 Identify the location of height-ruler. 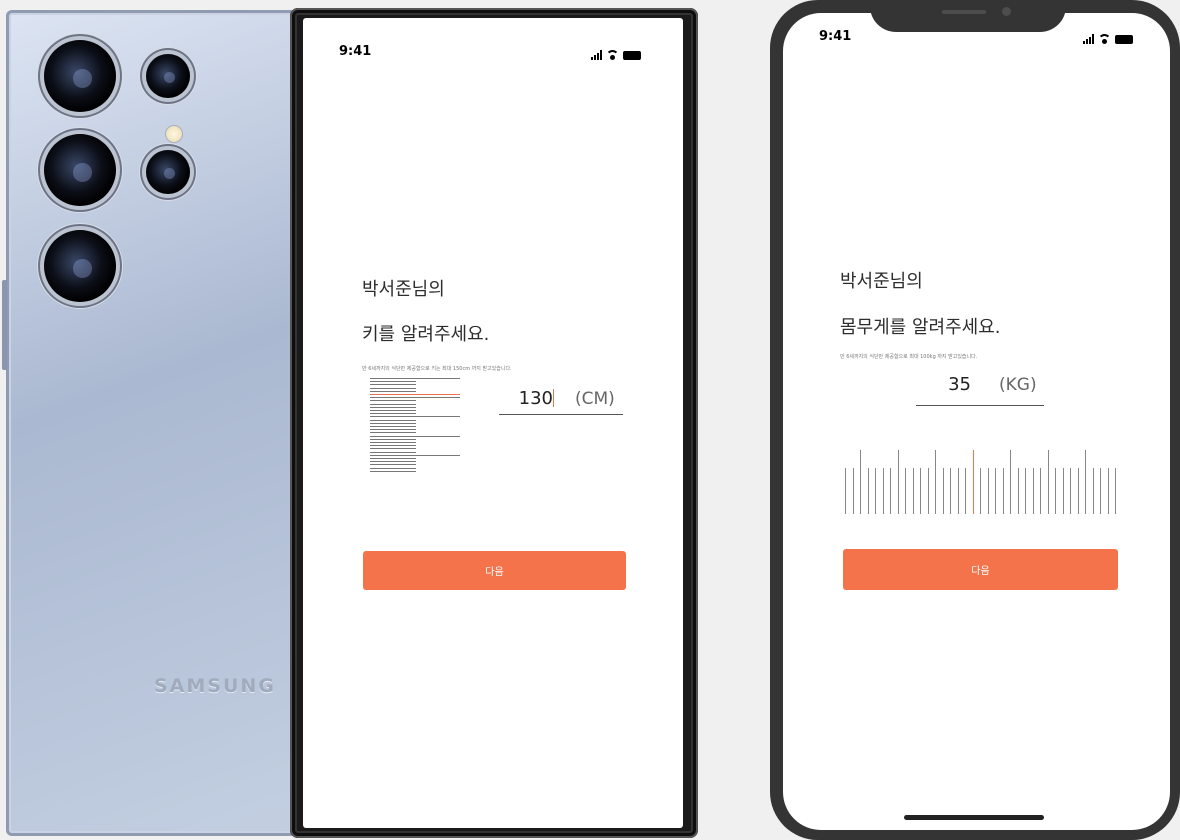
(415, 426).